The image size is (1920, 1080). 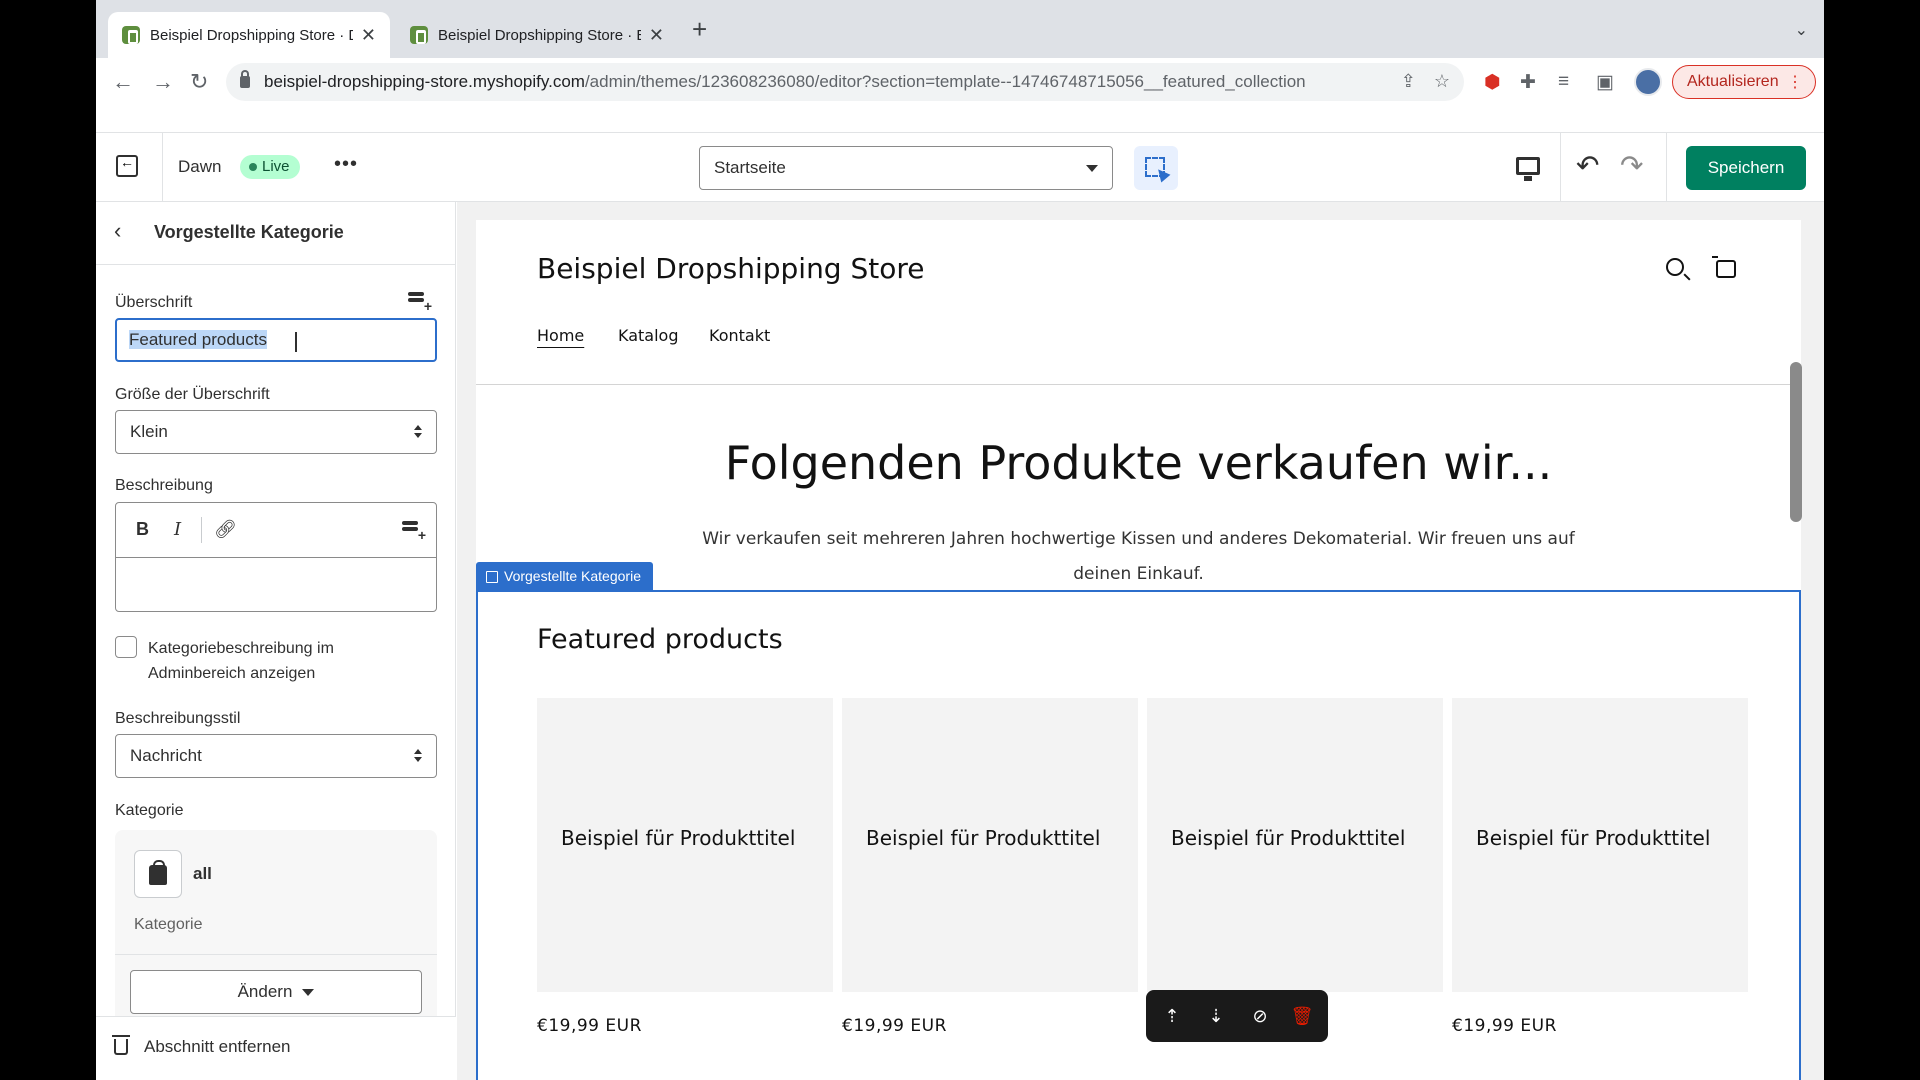 What do you see at coordinates (127, 165) in the screenshot?
I see `exit-icon` at bounding box center [127, 165].